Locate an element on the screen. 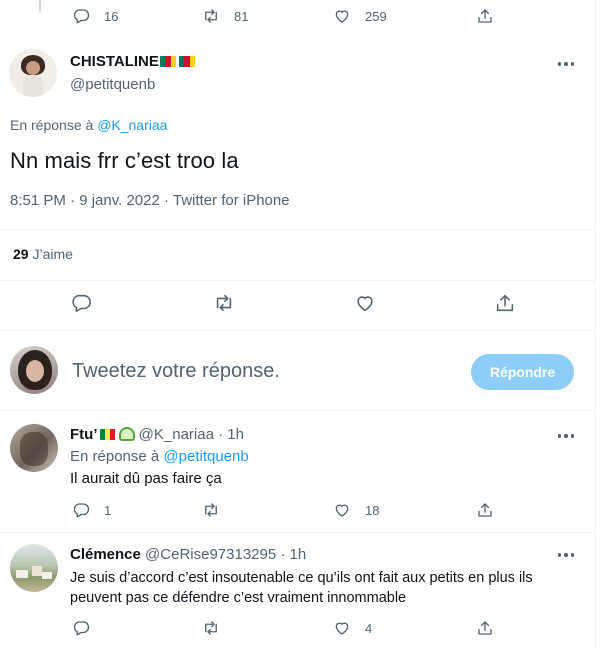 The width and height of the screenshot is (615, 648). main-tweet-actions is located at coordinates (298, 304).